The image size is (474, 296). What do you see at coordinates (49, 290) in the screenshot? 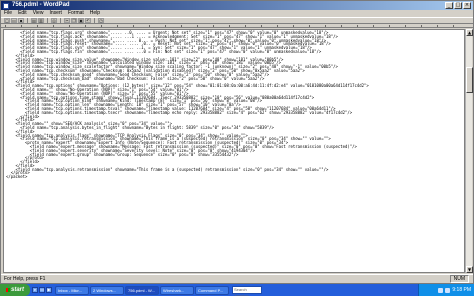
I see `media-icon: ▶` at bounding box center [49, 290].